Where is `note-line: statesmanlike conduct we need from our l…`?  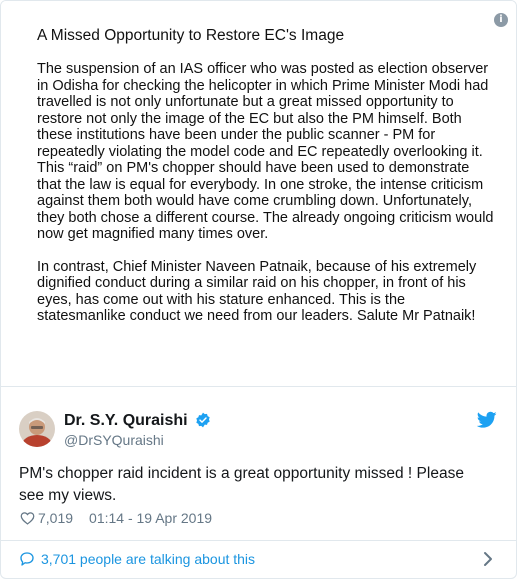 note-line: statesmanlike conduct we need from our l… is located at coordinates (256, 316).